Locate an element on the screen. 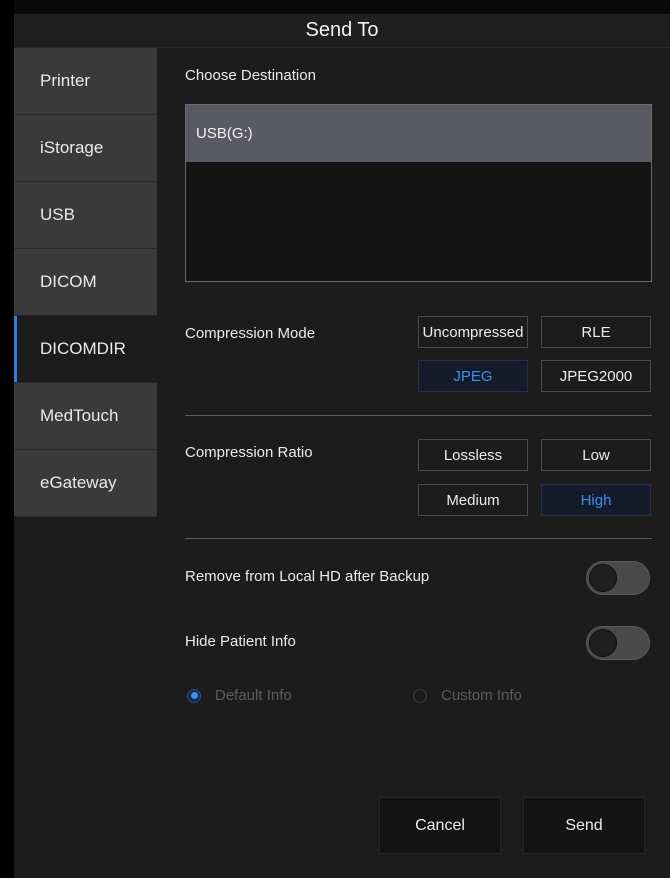 This screenshot has width=670, height=878. sidebar-item-printer: Printer is located at coordinates (85, 81).